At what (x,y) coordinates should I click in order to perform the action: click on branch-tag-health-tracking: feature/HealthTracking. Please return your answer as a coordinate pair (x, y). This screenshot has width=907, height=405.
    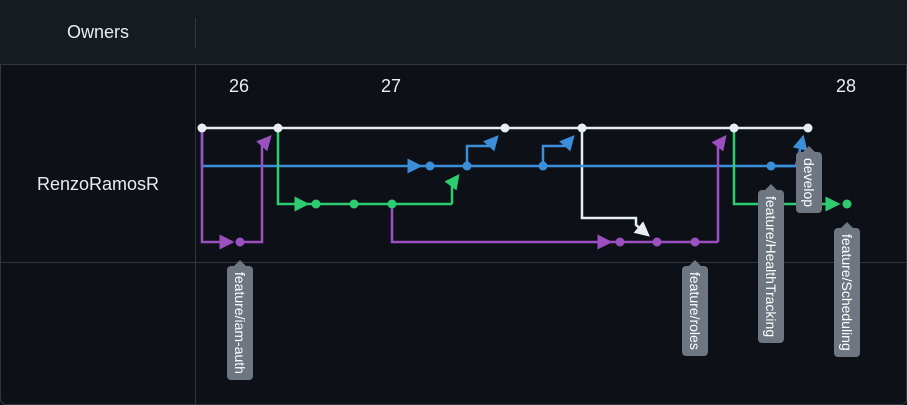
    Looking at the image, I should click on (771, 263).